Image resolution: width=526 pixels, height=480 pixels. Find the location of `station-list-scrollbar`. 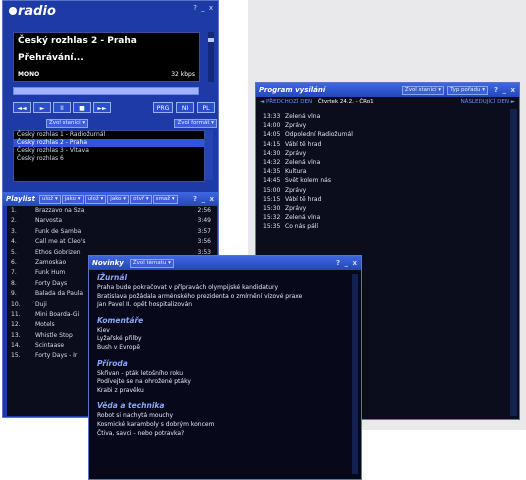

station-list-scrollbar is located at coordinates (209, 155).